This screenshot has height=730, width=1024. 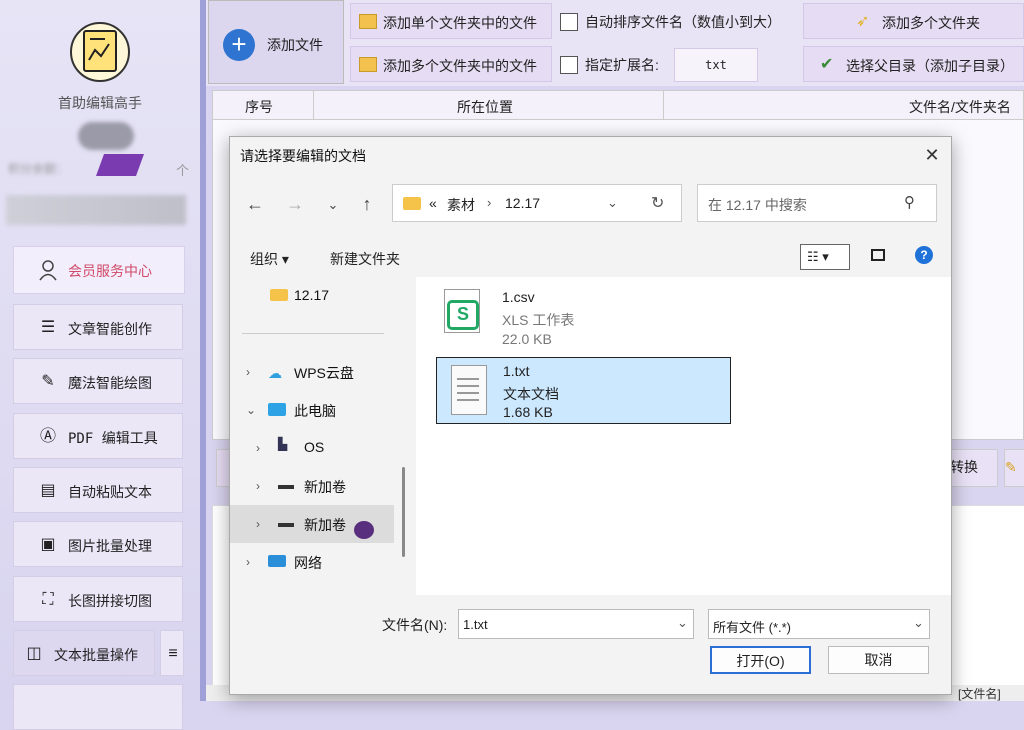 What do you see at coordinates (415, 625) in the screenshot?
I see `filename-label: 文件名(N):` at bounding box center [415, 625].